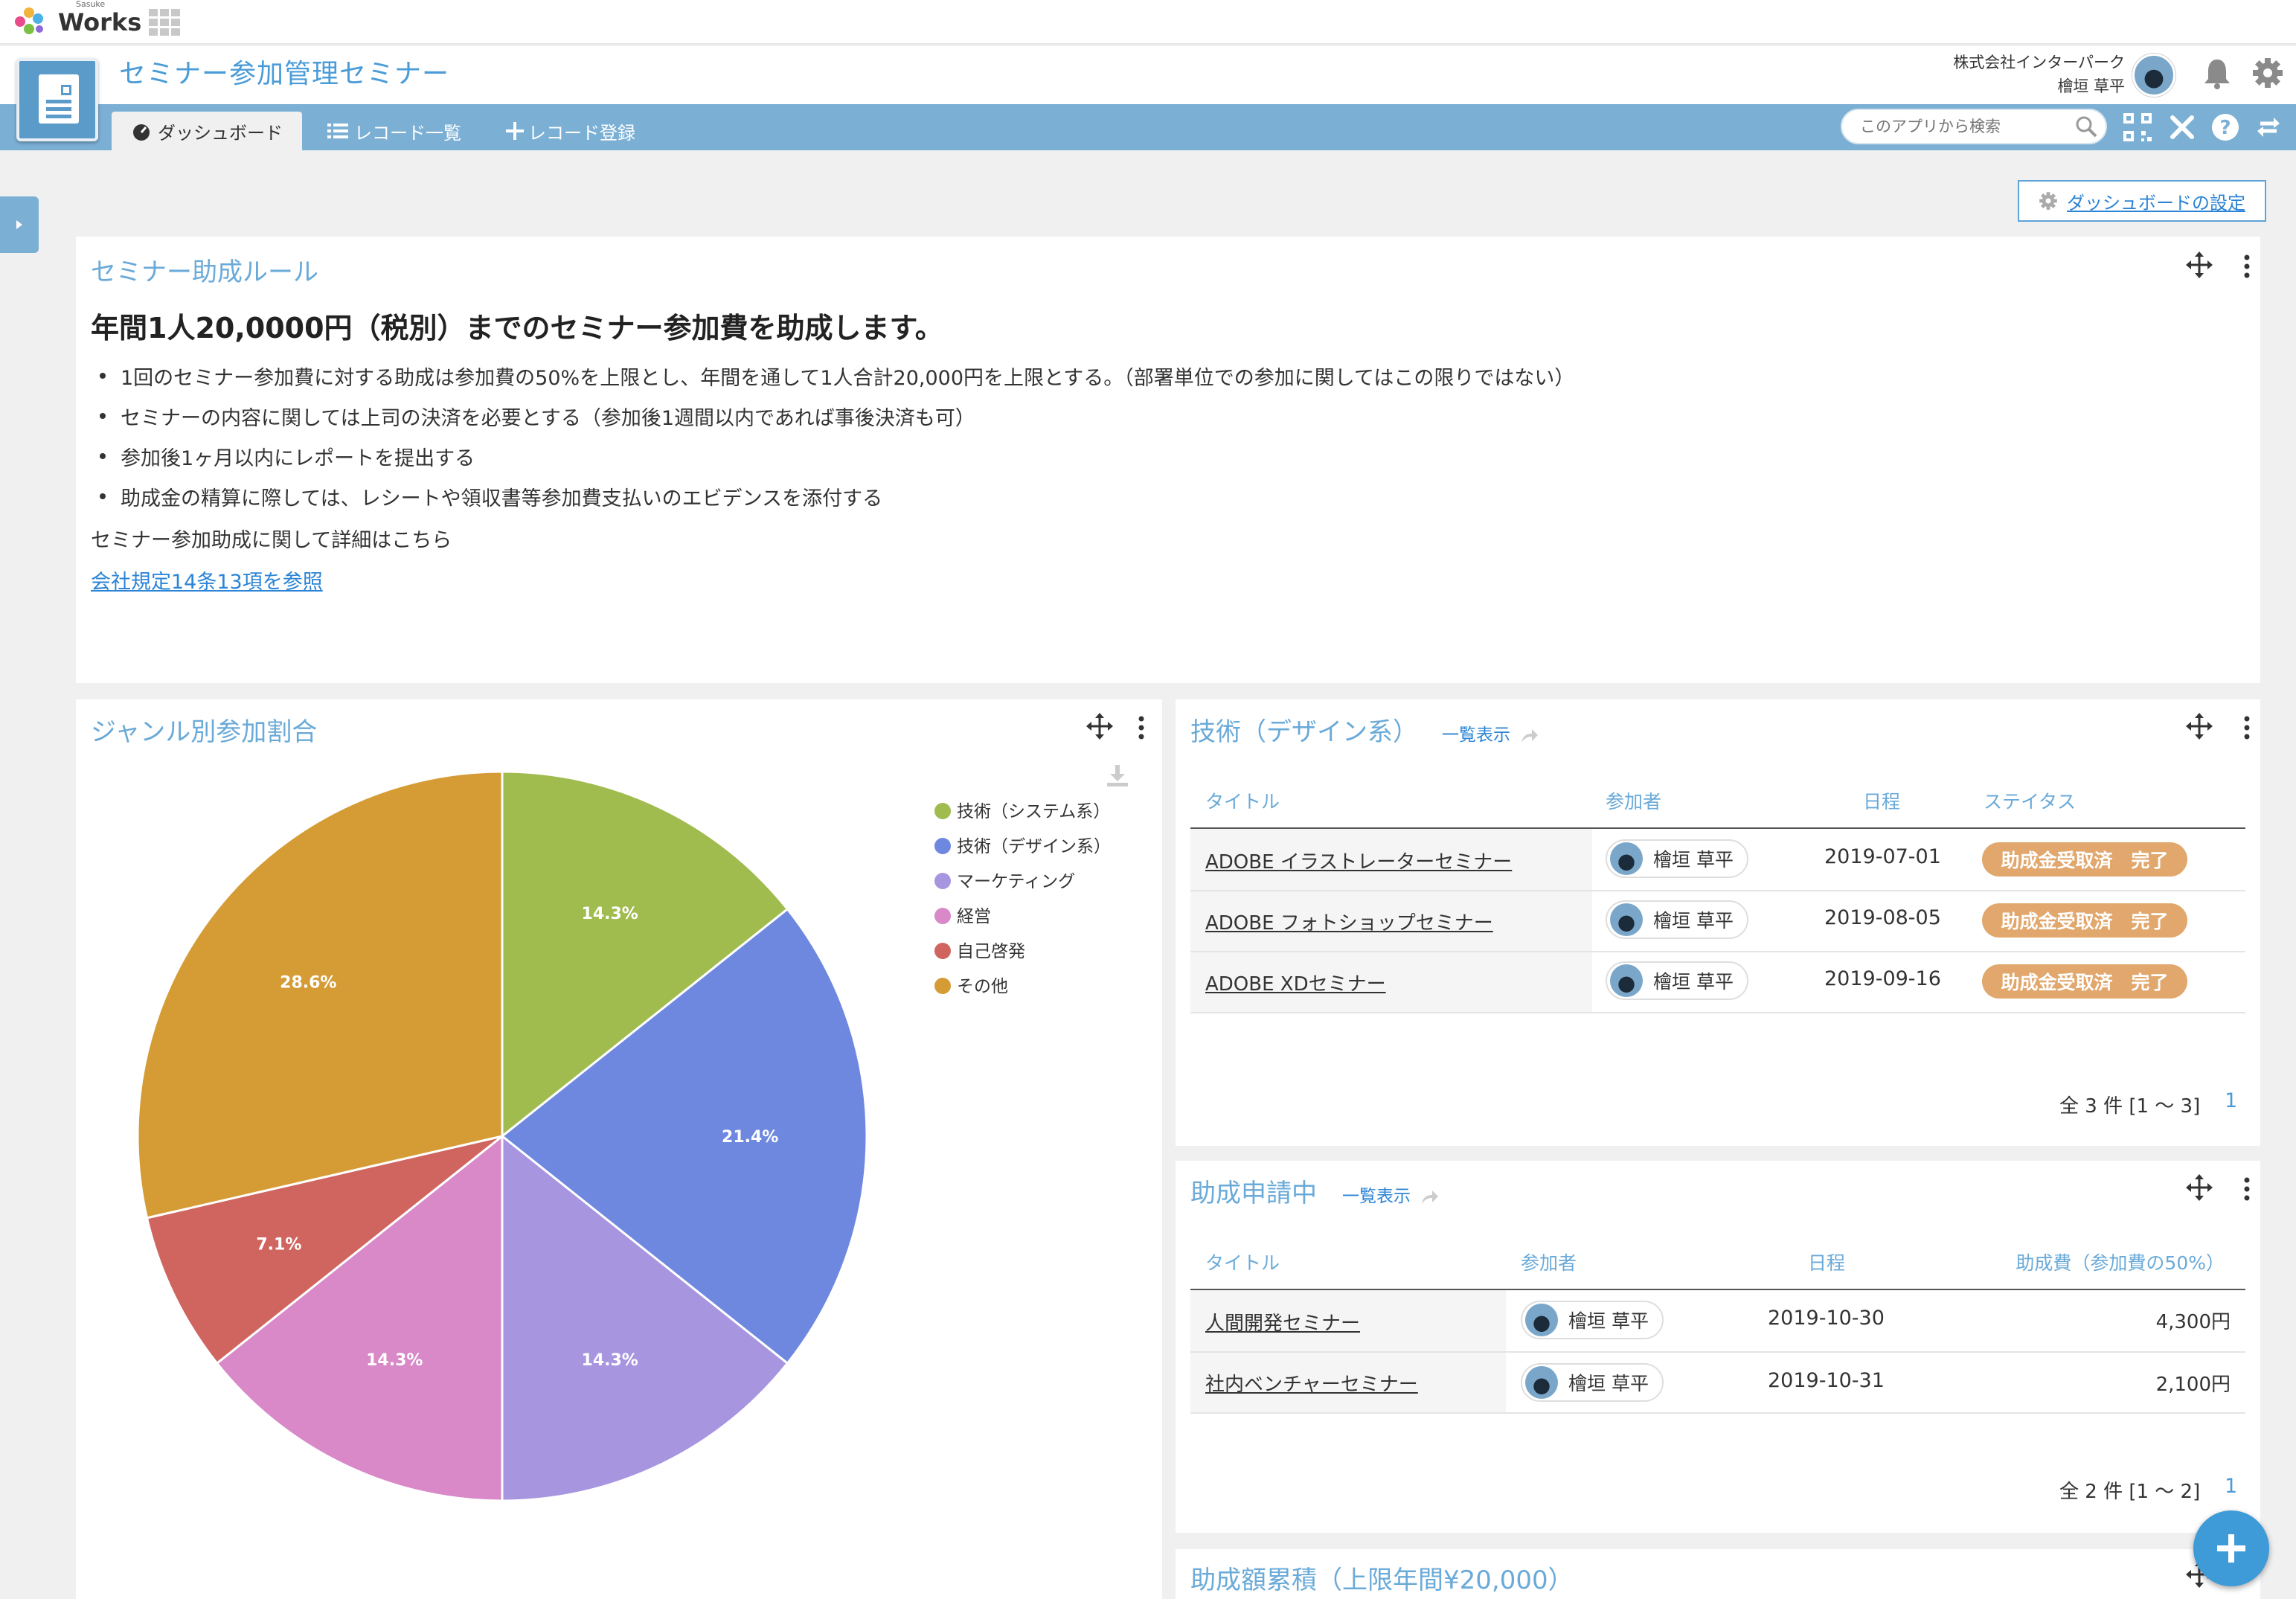 This screenshot has height=1599, width=2296. What do you see at coordinates (19, 225) in the screenshot?
I see `sidebar-toggle` at bounding box center [19, 225].